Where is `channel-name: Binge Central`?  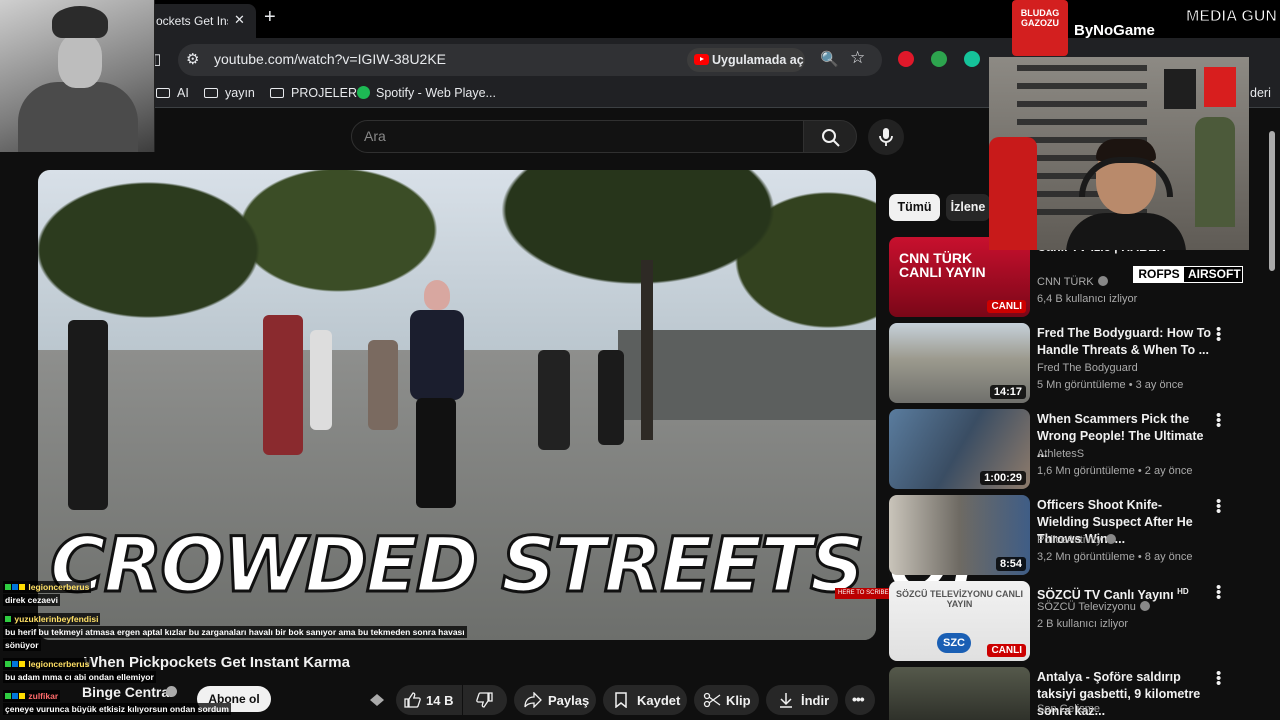 channel-name: Binge Central is located at coordinates (127, 692).